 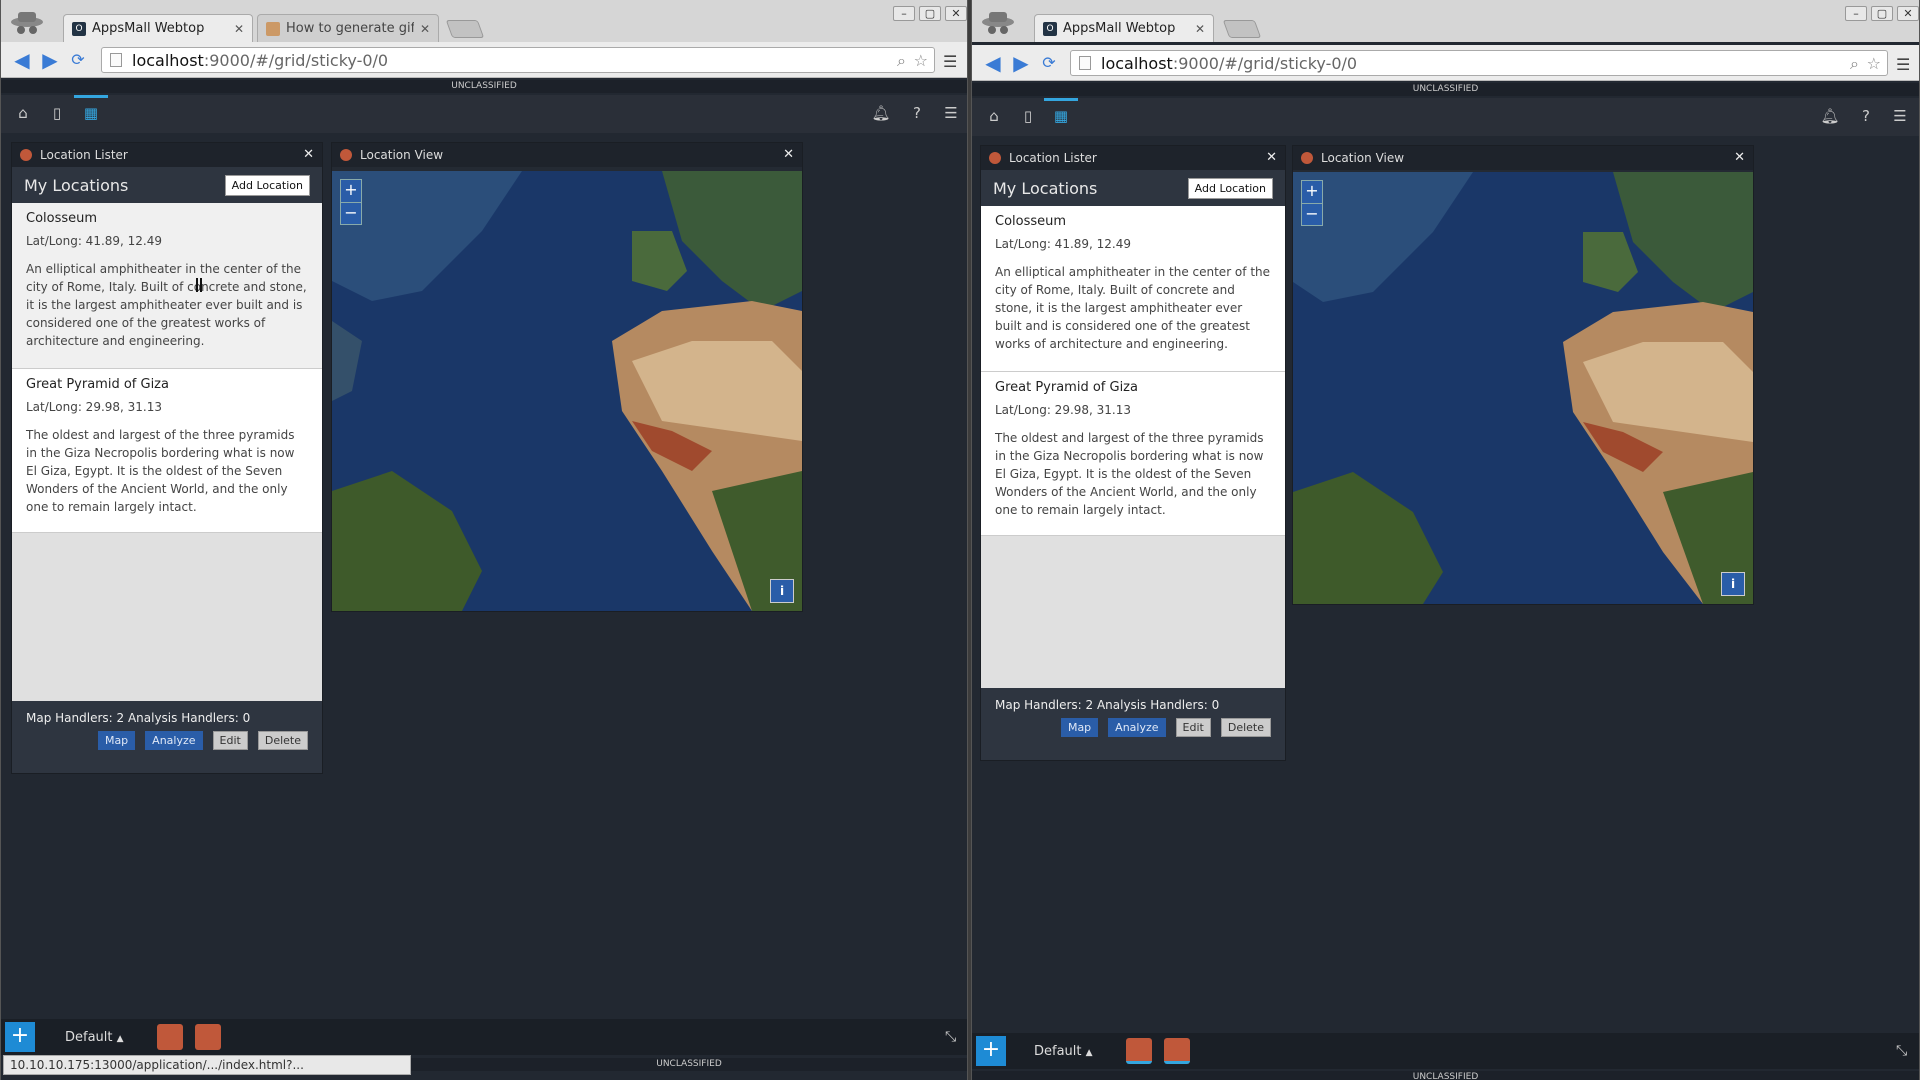 I want to click on classification-banner-top: UNCLASSIFIED, so click(x=484, y=86).